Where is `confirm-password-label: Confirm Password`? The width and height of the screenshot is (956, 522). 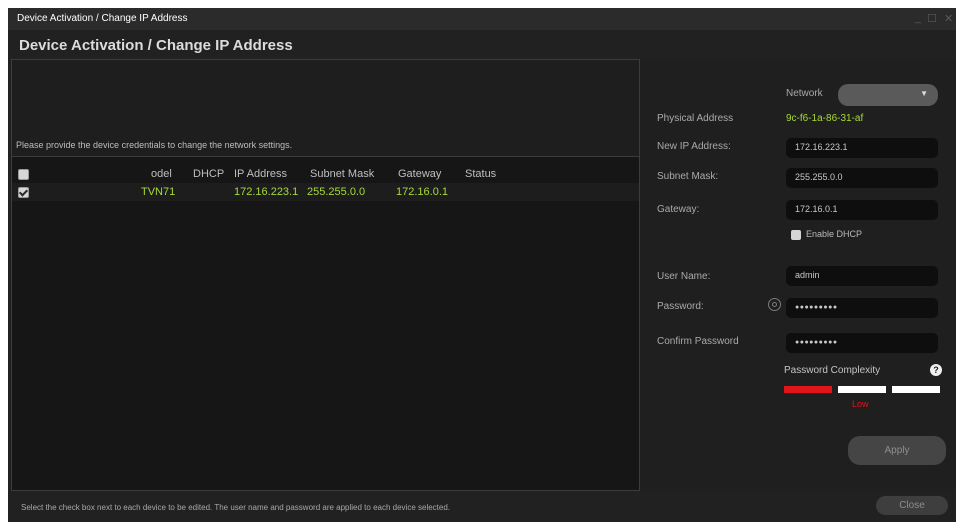
confirm-password-label: Confirm Password is located at coordinates (698, 341).